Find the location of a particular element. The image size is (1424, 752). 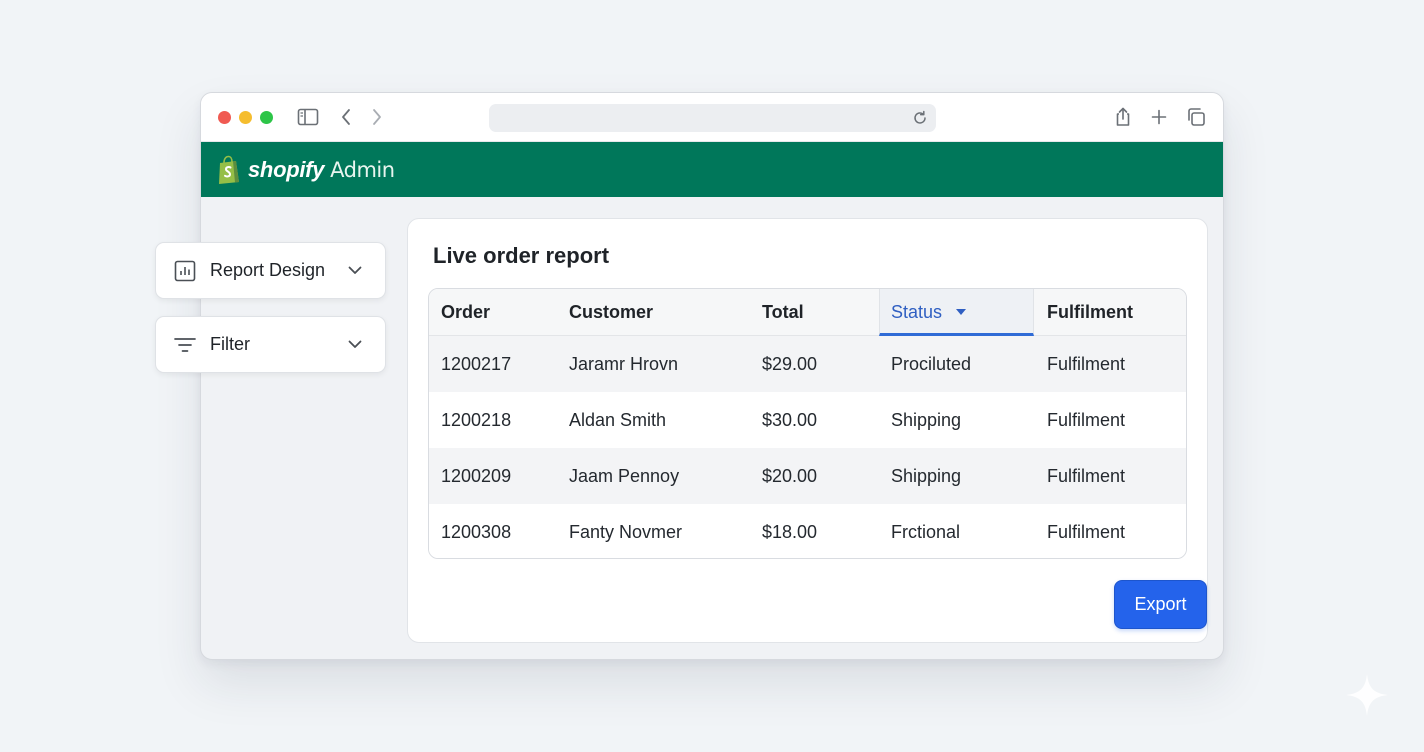

customer-cell: Fanty Novmer is located at coordinates (626, 531).